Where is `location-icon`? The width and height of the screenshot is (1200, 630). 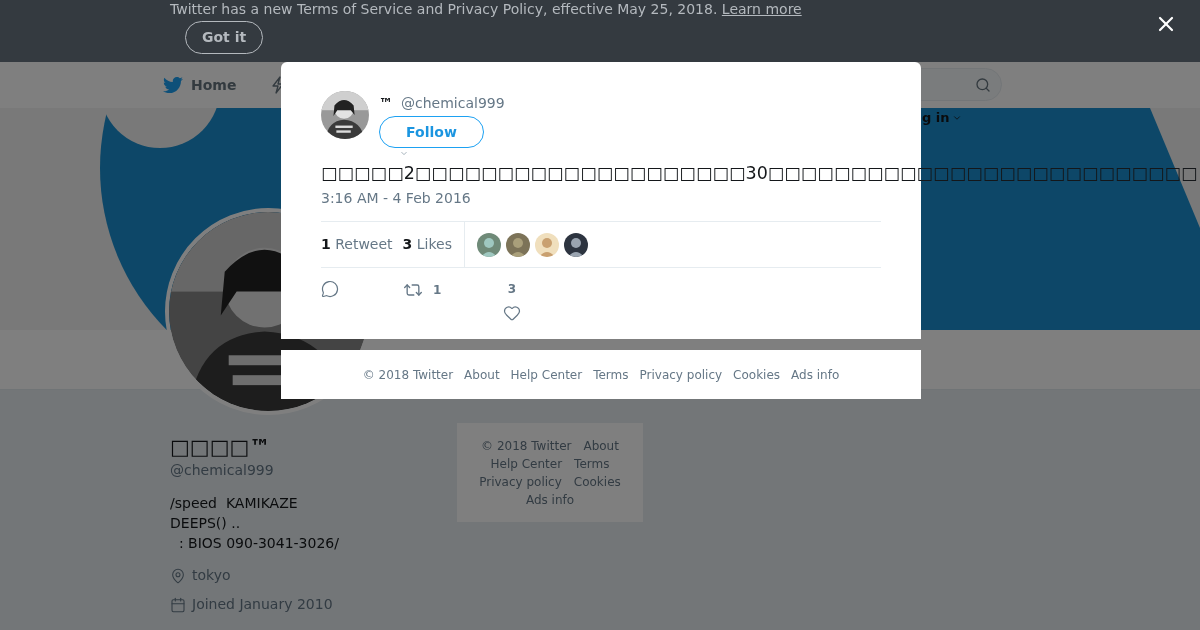 location-icon is located at coordinates (178, 575).